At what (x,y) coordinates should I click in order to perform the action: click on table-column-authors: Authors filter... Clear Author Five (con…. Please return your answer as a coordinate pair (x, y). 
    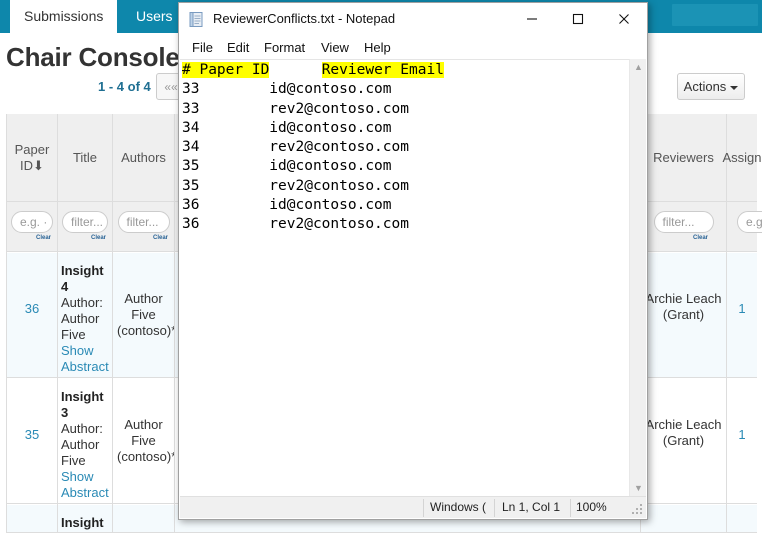
    Looking at the image, I should click on (144, 323).